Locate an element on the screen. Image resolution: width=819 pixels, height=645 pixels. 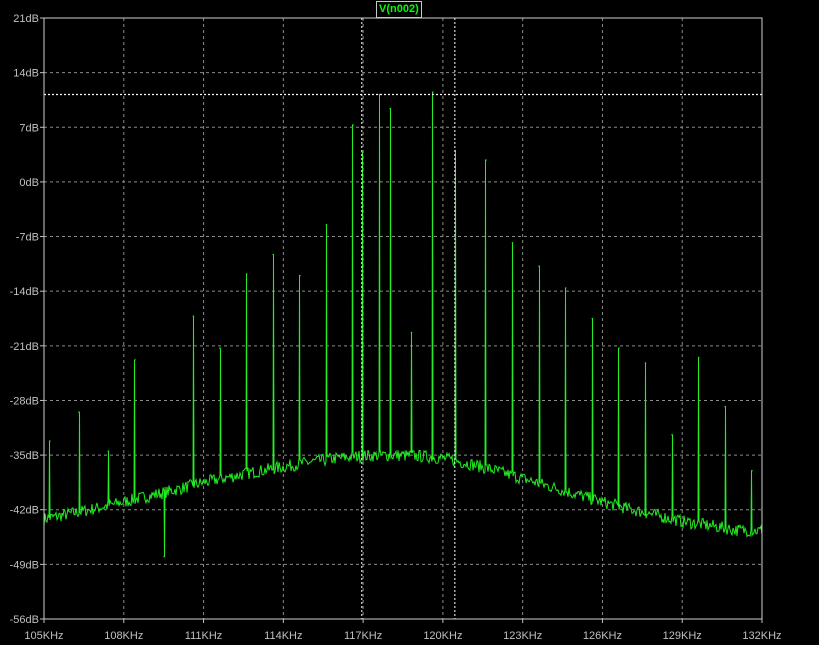
y-tick-label: -49dB is located at coordinates (24, 565).